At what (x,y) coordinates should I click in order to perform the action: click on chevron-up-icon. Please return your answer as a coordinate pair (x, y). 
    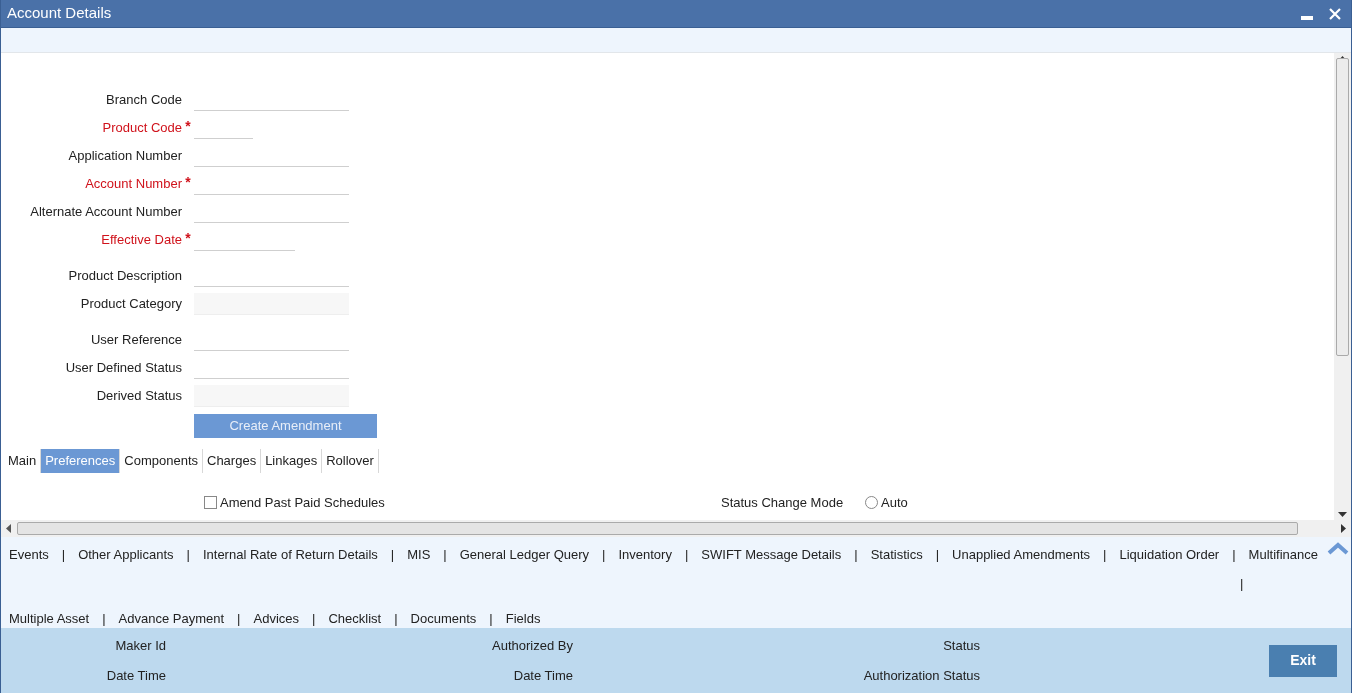
    Looking at the image, I should click on (1338, 548).